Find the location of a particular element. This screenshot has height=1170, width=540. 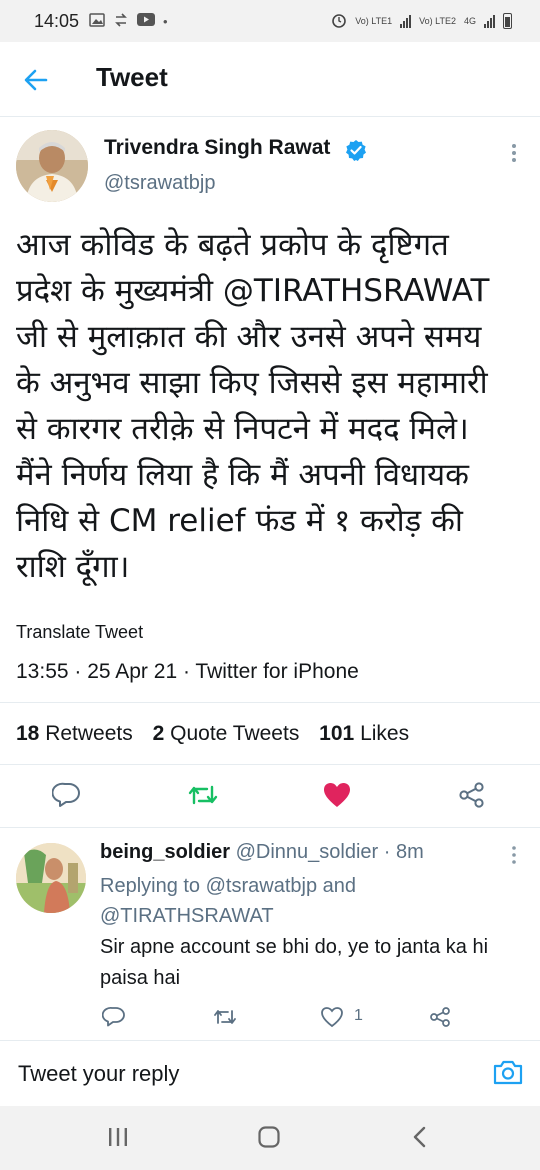

translate-tweet-link: Translate Tweet is located at coordinates (79, 632).